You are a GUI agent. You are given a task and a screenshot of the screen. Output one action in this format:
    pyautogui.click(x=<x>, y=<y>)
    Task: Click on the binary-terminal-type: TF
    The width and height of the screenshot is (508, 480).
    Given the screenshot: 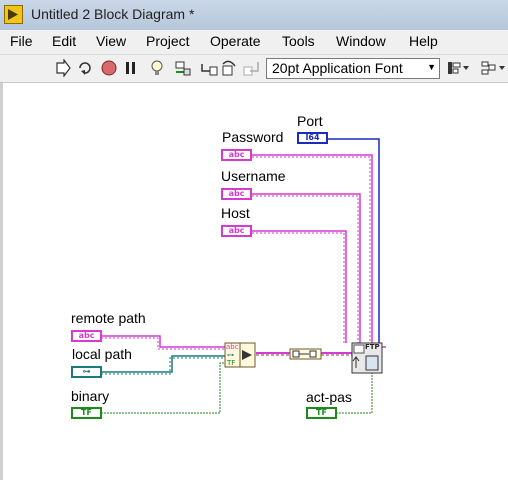 What is the action you would take?
    pyautogui.click(x=86, y=412)
    